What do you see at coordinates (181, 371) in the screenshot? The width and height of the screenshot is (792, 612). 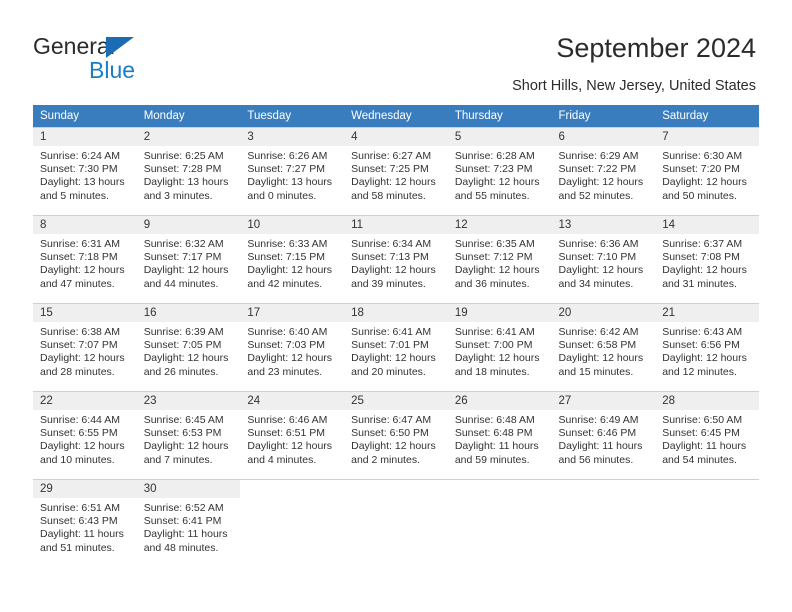 I see `daylight-text-line2: and 26 minutes.` at bounding box center [181, 371].